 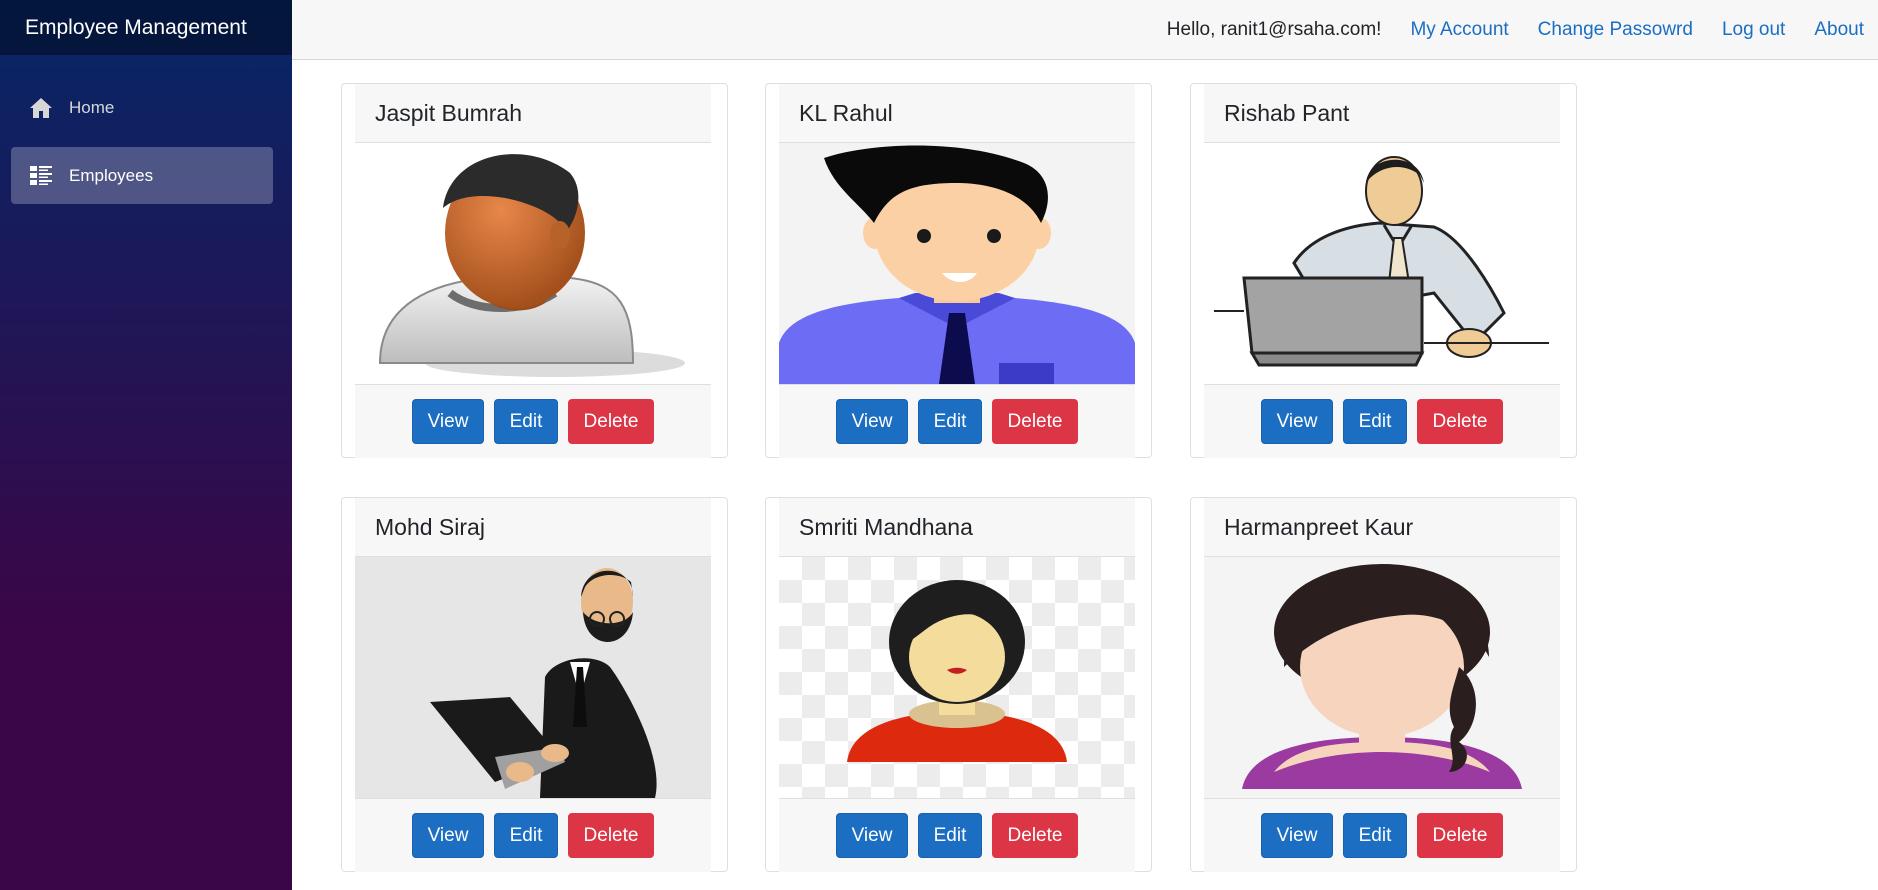 What do you see at coordinates (146, 27) in the screenshot?
I see `brand-title: Employee Management` at bounding box center [146, 27].